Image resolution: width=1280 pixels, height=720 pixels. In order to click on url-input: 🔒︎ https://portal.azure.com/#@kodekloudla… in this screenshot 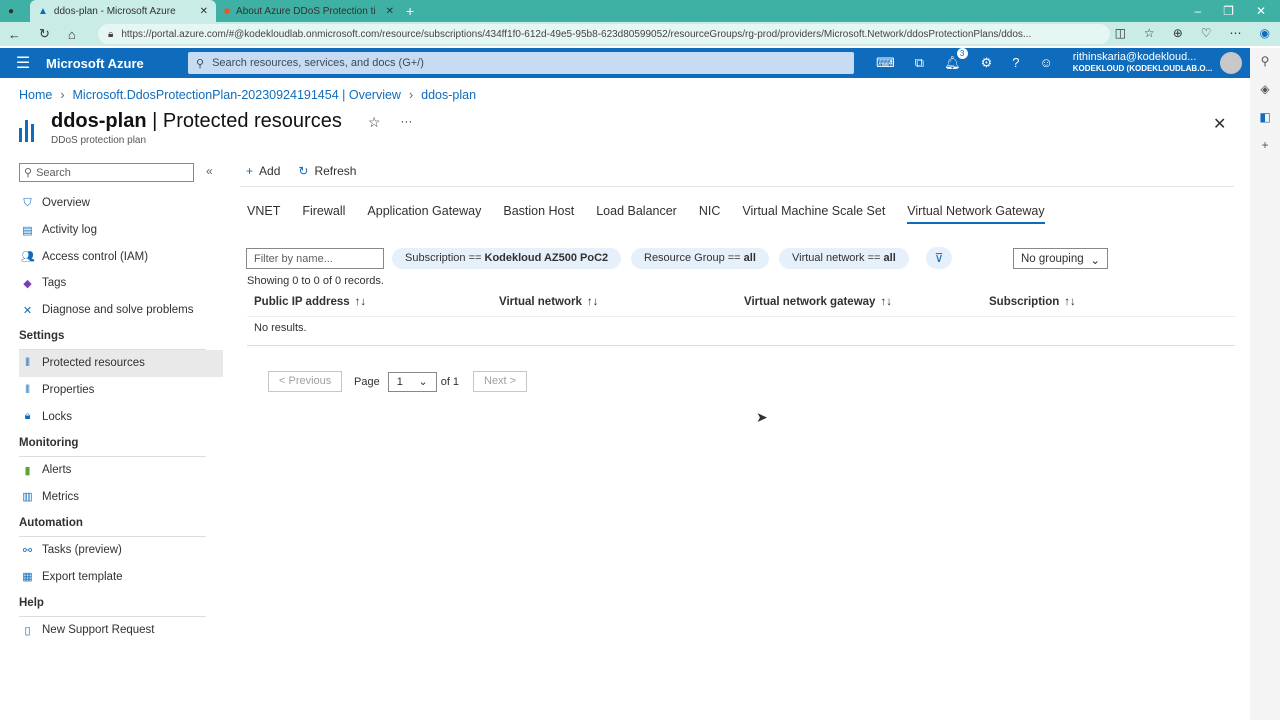, I will do `click(604, 34)`.